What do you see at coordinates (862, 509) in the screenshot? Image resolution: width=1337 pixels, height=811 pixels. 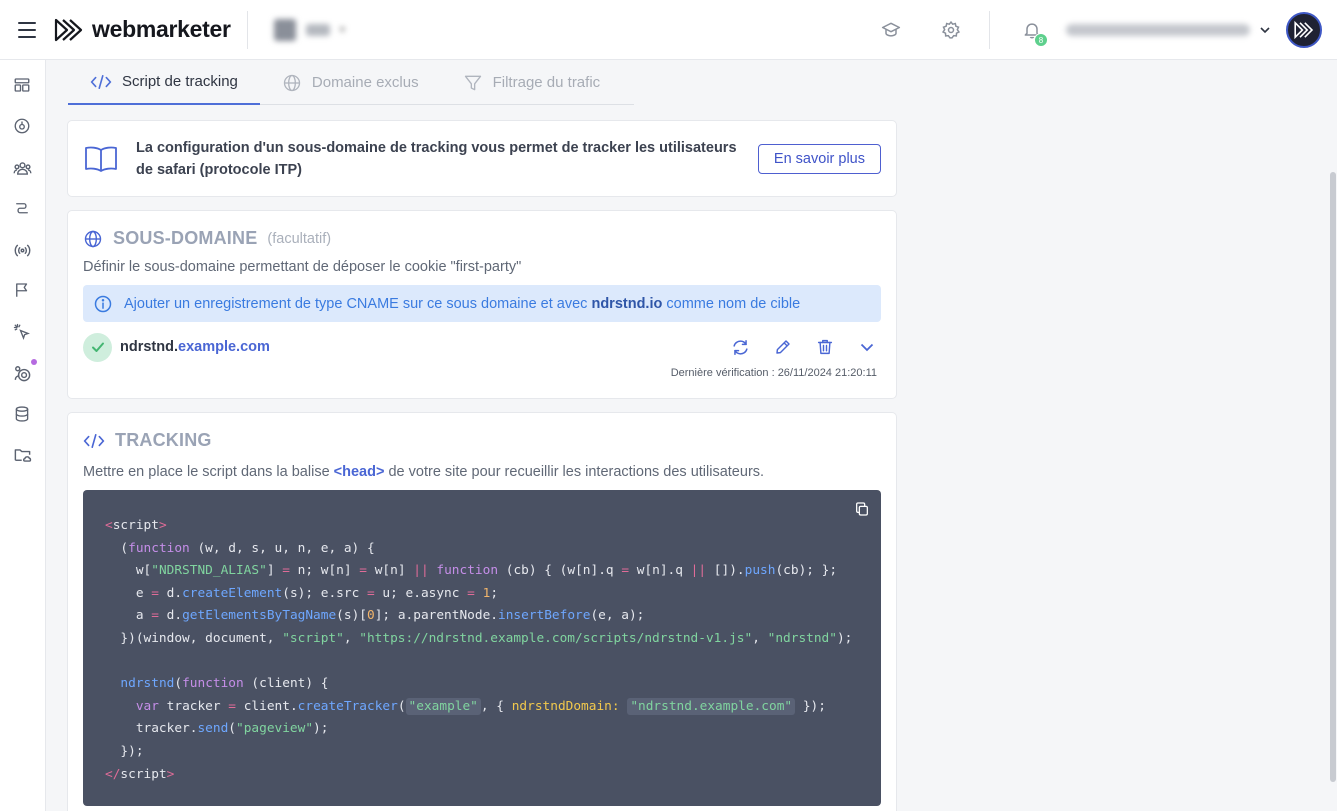 I see `copy-icon` at bounding box center [862, 509].